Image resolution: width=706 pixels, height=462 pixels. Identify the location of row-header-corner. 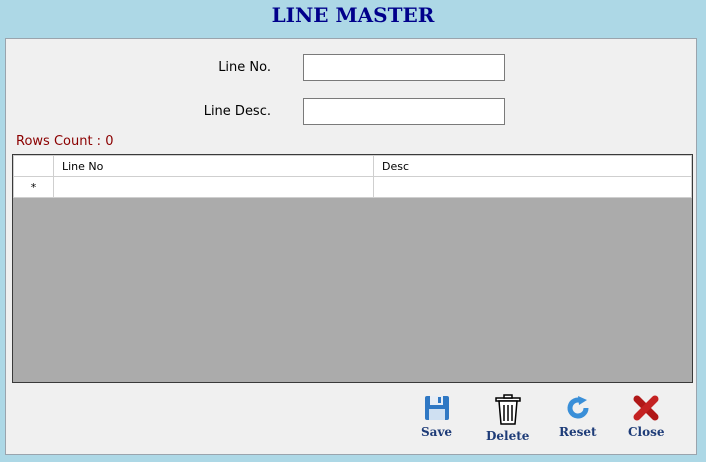
(33, 166).